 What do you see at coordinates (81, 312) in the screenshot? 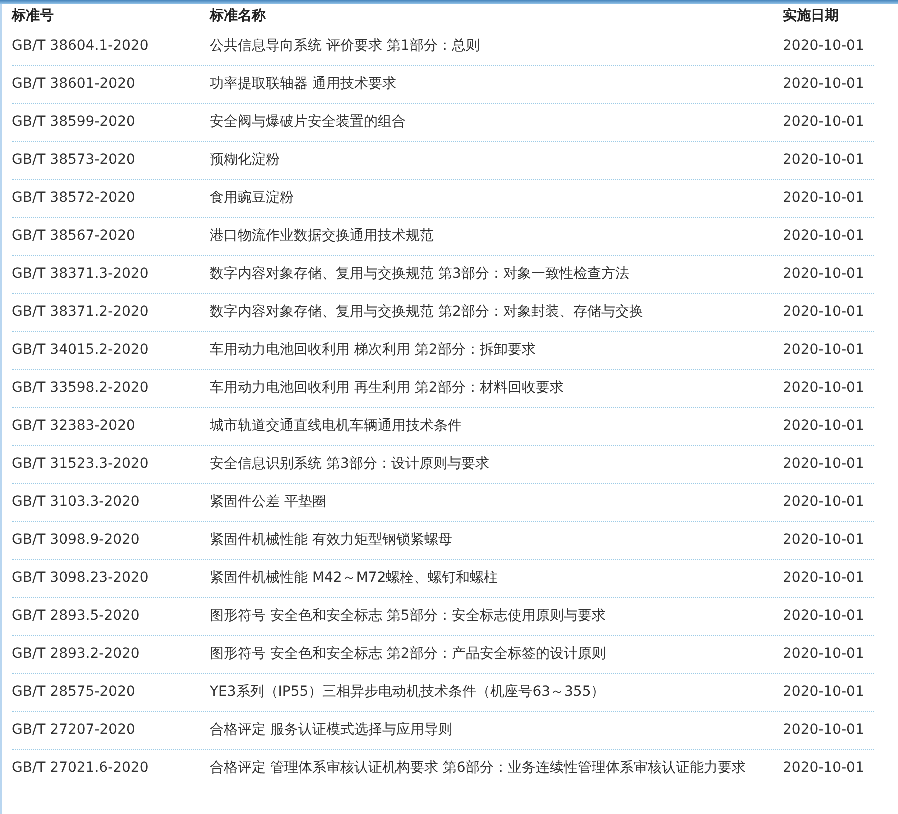
I see `standard-number: GB/T 38371.2-2020` at bounding box center [81, 312].